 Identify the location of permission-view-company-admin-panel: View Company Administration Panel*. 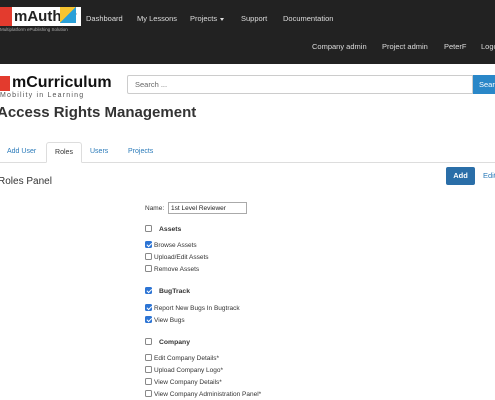
(203, 394).